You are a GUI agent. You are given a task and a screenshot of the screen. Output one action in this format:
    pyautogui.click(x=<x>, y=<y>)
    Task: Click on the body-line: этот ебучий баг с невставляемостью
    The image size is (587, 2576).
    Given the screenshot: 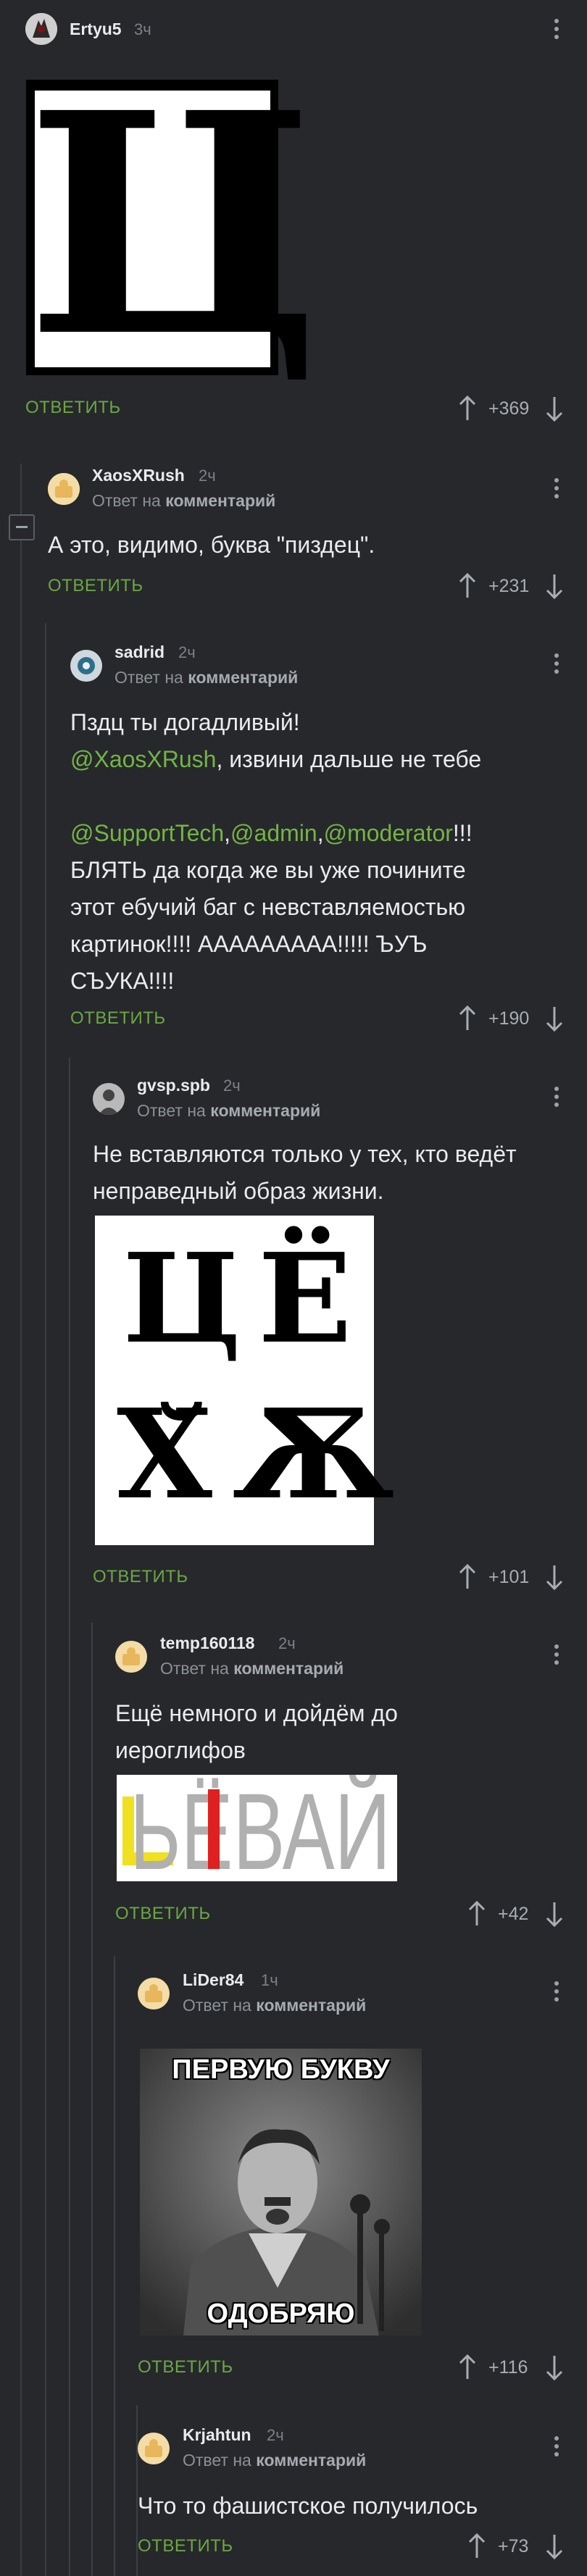 What is the action you would take?
    pyautogui.click(x=268, y=907)
    